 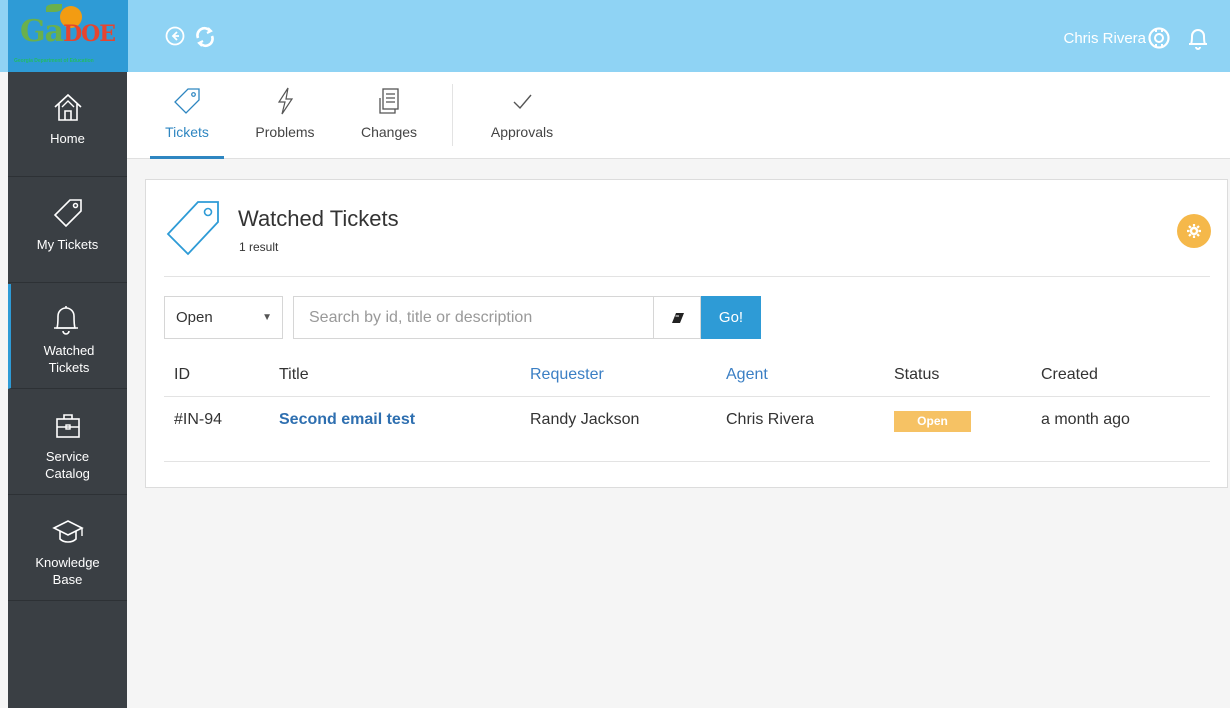 What do you see at coordinates (747, 375) in the screenshot?
I see `column-header-agent: Agent` at bounding box center [747, 375].